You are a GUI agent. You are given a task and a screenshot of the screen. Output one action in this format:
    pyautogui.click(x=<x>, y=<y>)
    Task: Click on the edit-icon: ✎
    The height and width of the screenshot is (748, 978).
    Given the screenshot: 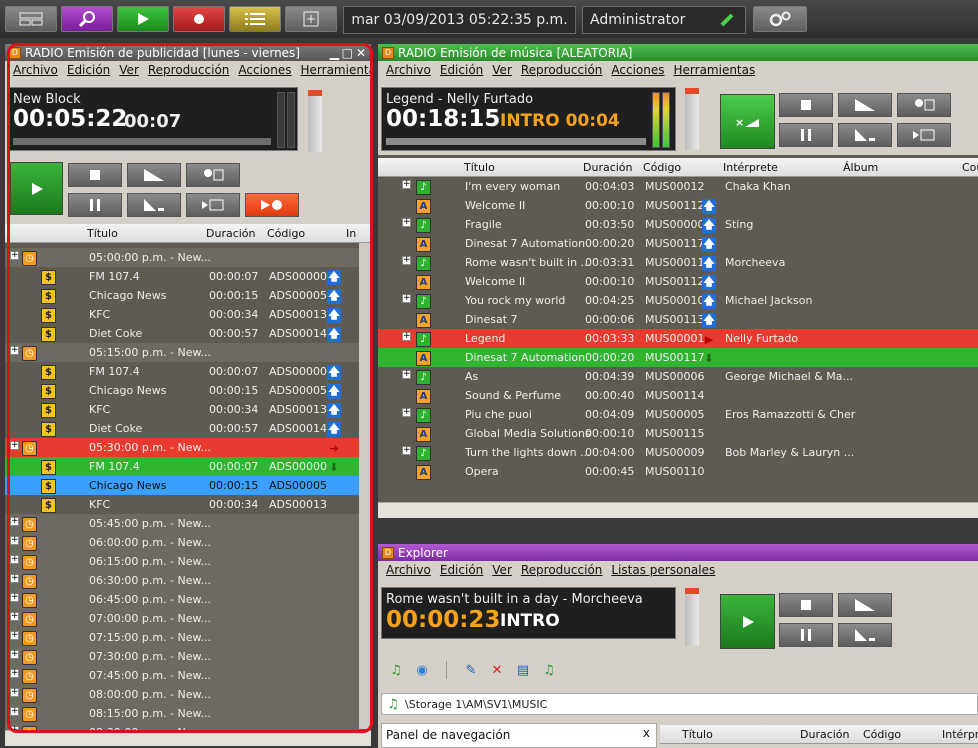 What is the action you would take?
    pyautogui.click(x=471, y=670)
    